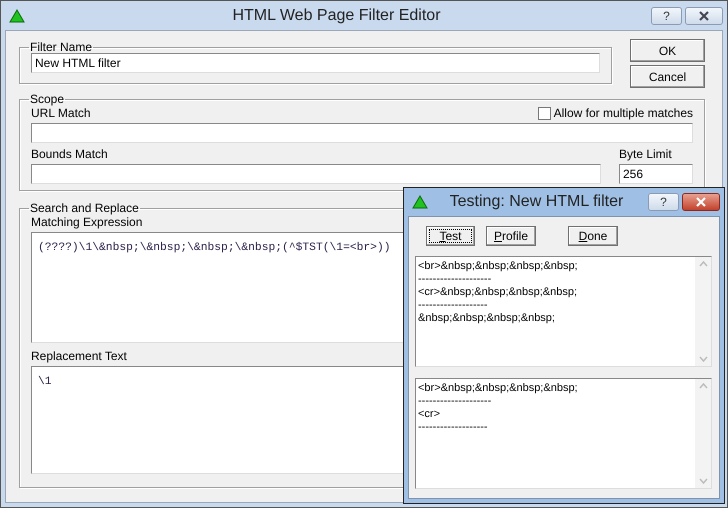  I want to click on group-label: Search and Replace, so click(84, 208).